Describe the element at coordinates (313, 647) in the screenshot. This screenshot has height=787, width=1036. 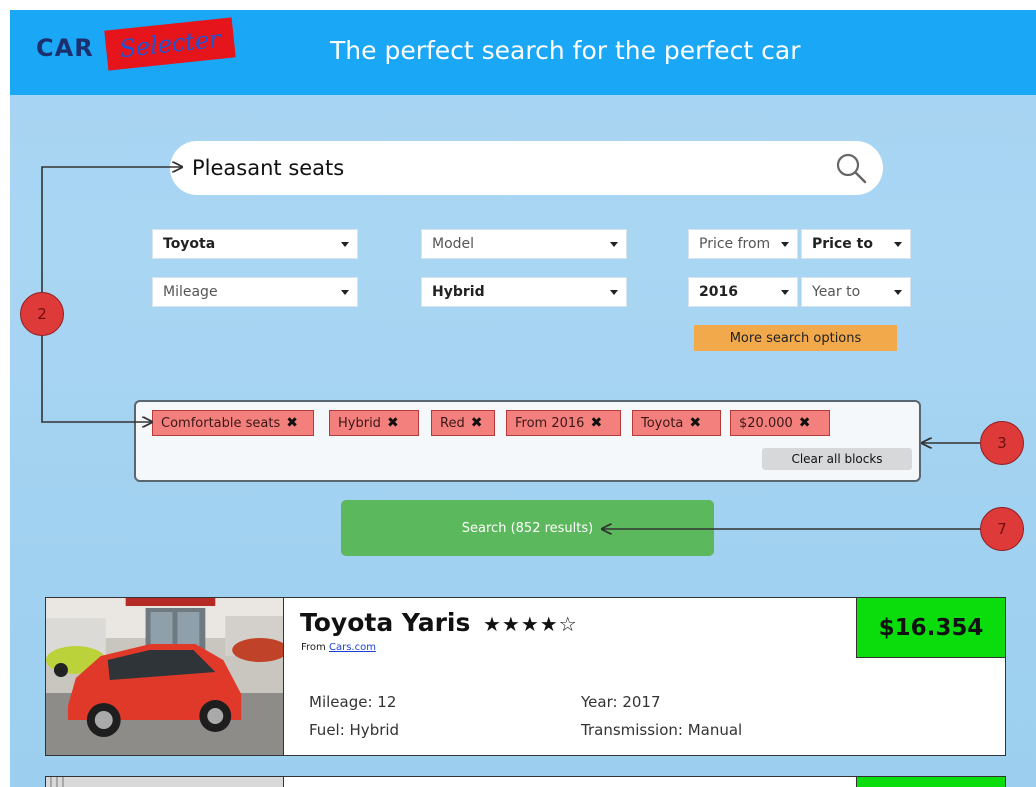
I see `source-prefix: From` at that location.